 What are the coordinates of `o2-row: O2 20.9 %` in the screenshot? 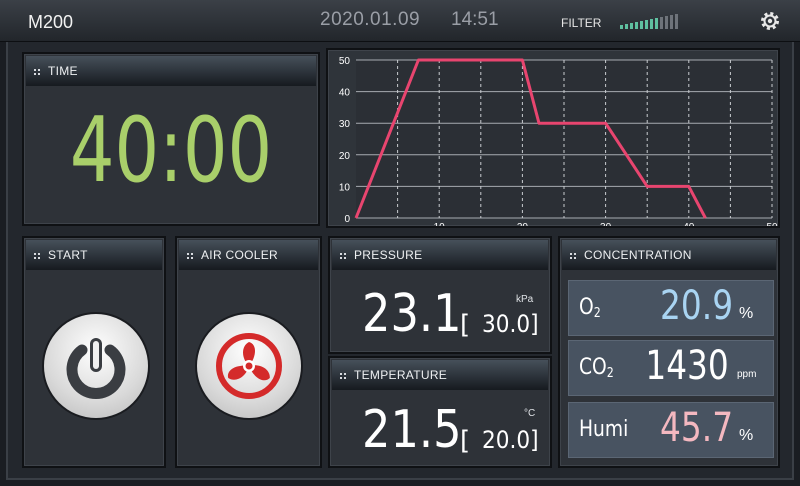 It's located at (671, 308).